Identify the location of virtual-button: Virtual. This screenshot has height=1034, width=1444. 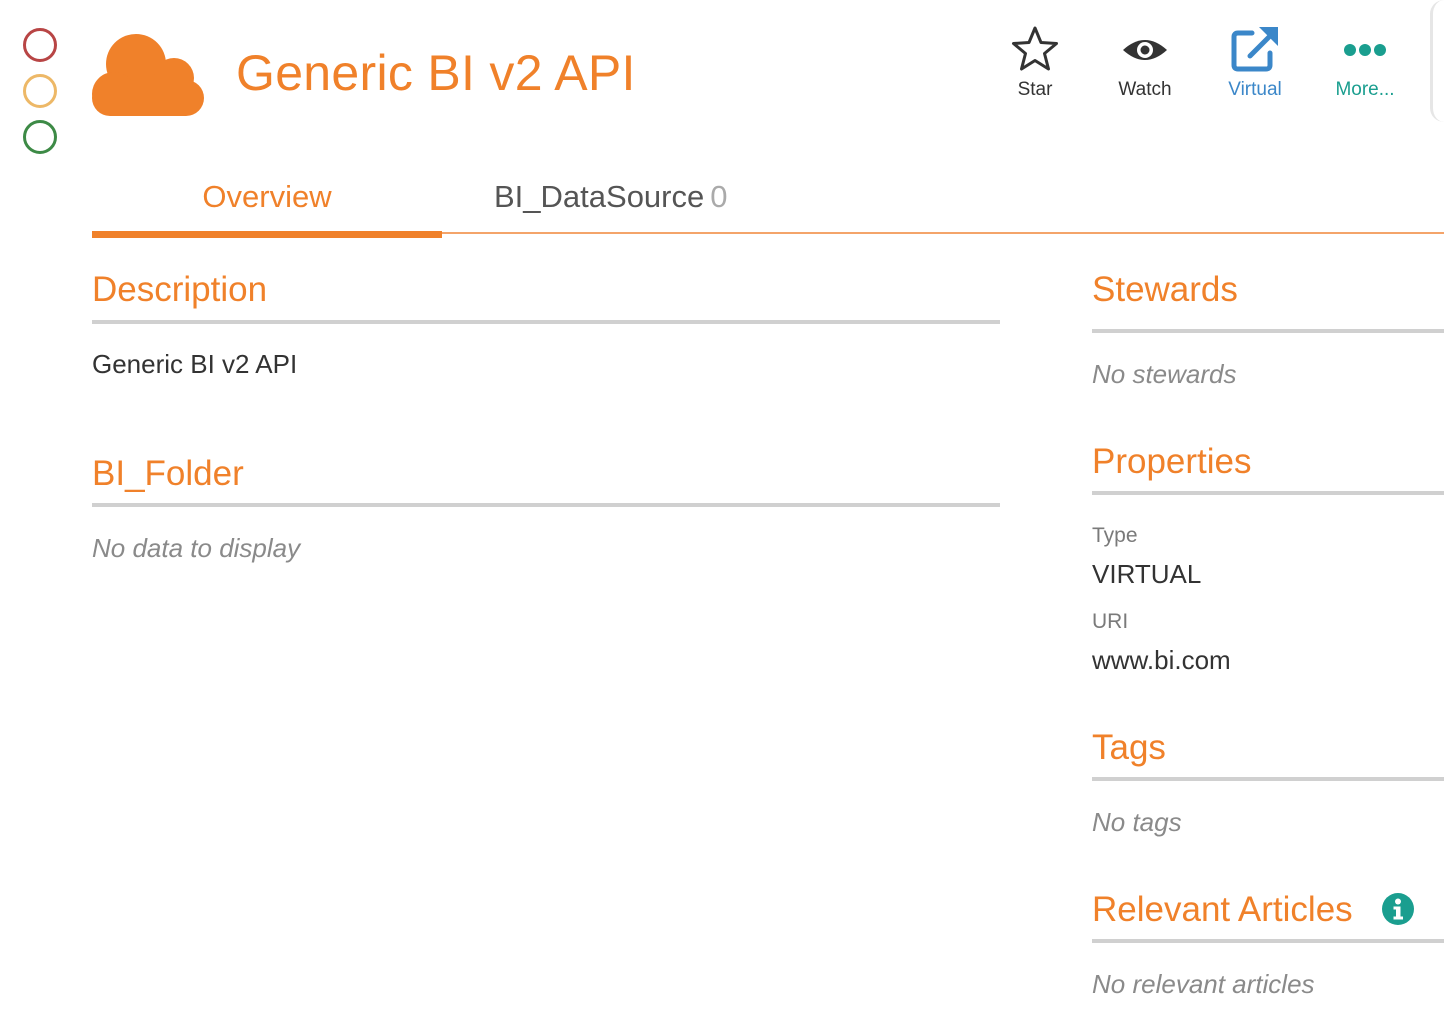
(1255, 62).